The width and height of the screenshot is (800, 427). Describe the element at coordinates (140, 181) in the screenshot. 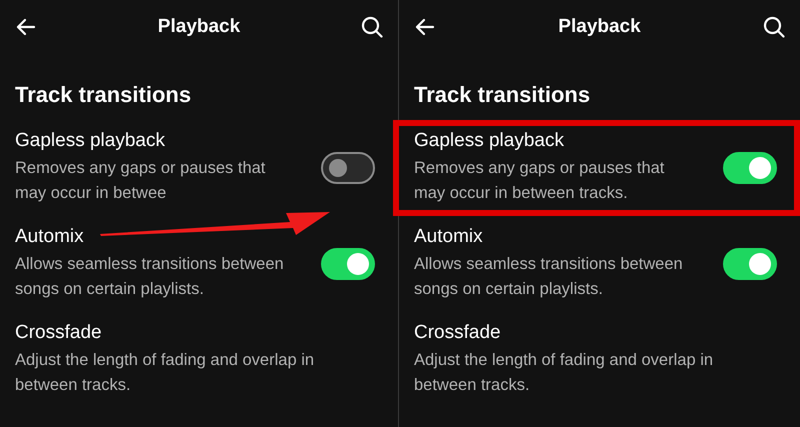

I see `setting-description: Removes any gaps or pauses that may occur in betwee` at that location.